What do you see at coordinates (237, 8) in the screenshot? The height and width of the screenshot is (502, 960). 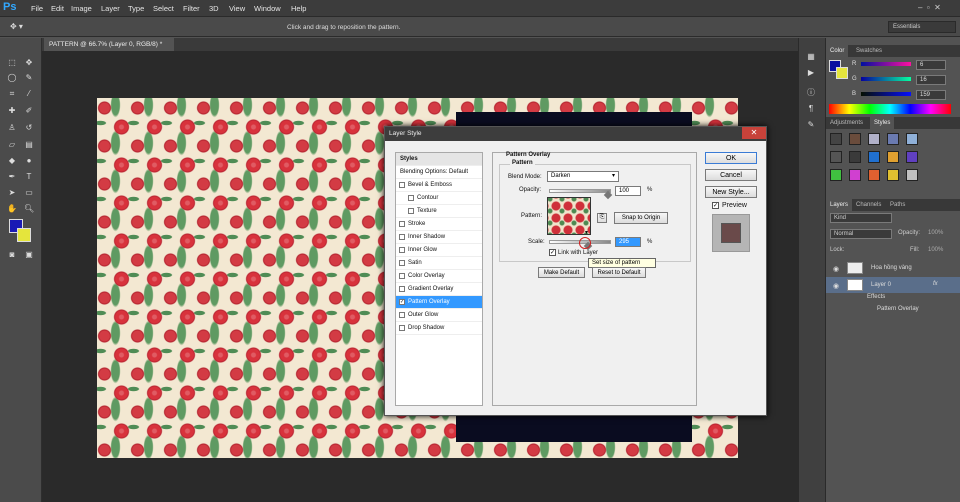 I see `menu-view: View` at bounding box center [237, 8].